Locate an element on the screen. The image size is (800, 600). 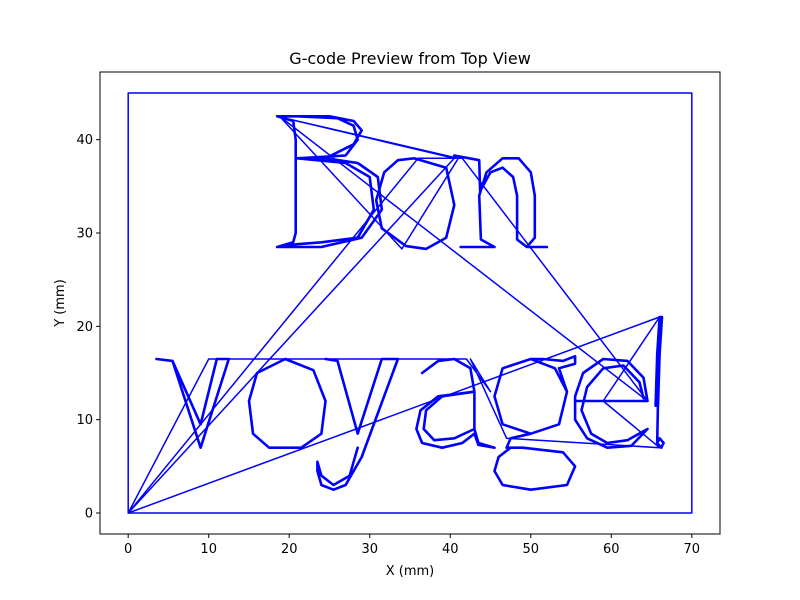
y-tick-label: 30 is located at coordinates (84, 234).